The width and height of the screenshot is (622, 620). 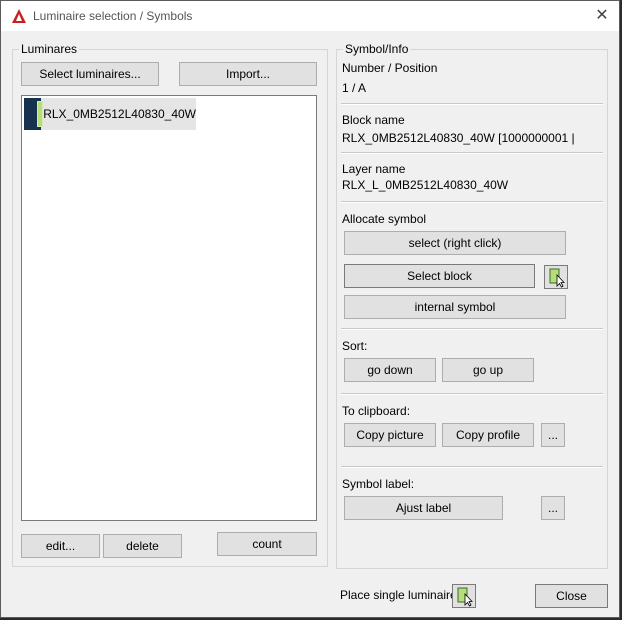 What do you see at coordinates (374, 169) in the screenshot?
I see `layer-name-label: Layer name` at bounding box center [374, 169].